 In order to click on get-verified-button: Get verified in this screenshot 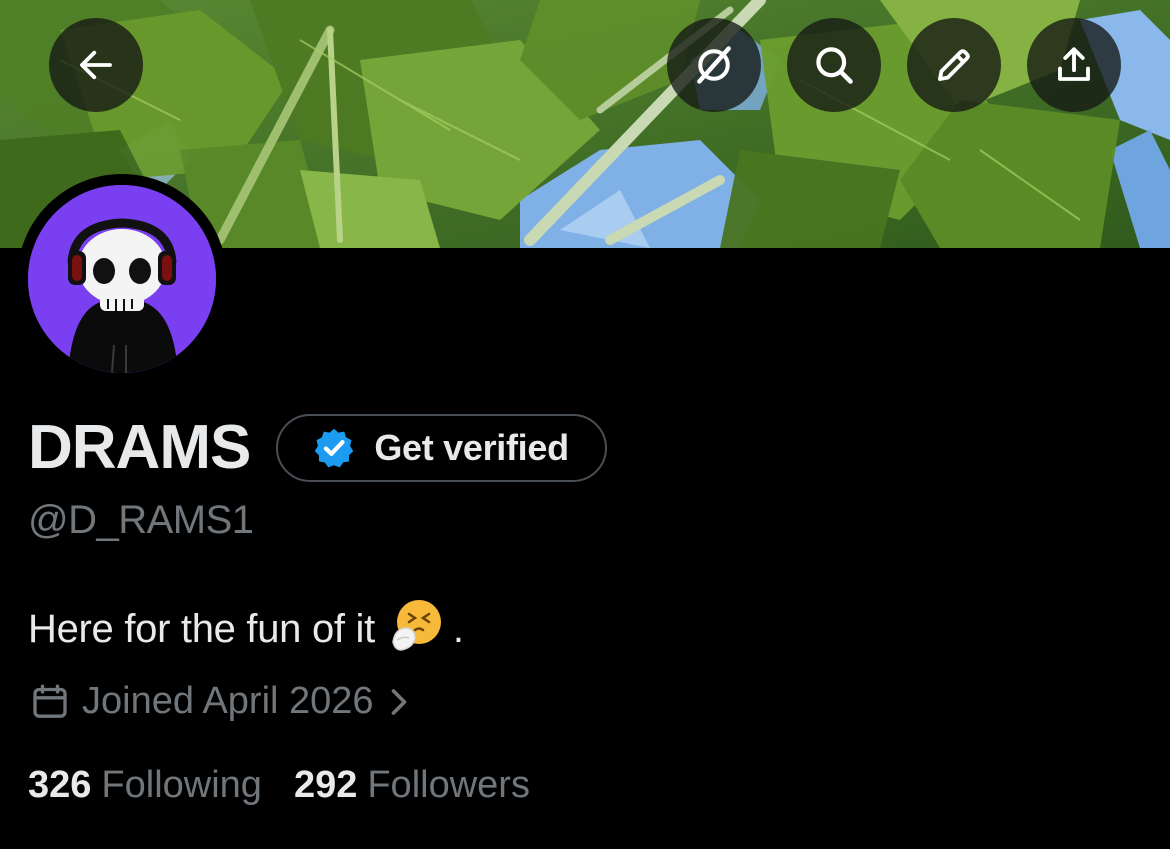, I will do `click(441, 448)`.